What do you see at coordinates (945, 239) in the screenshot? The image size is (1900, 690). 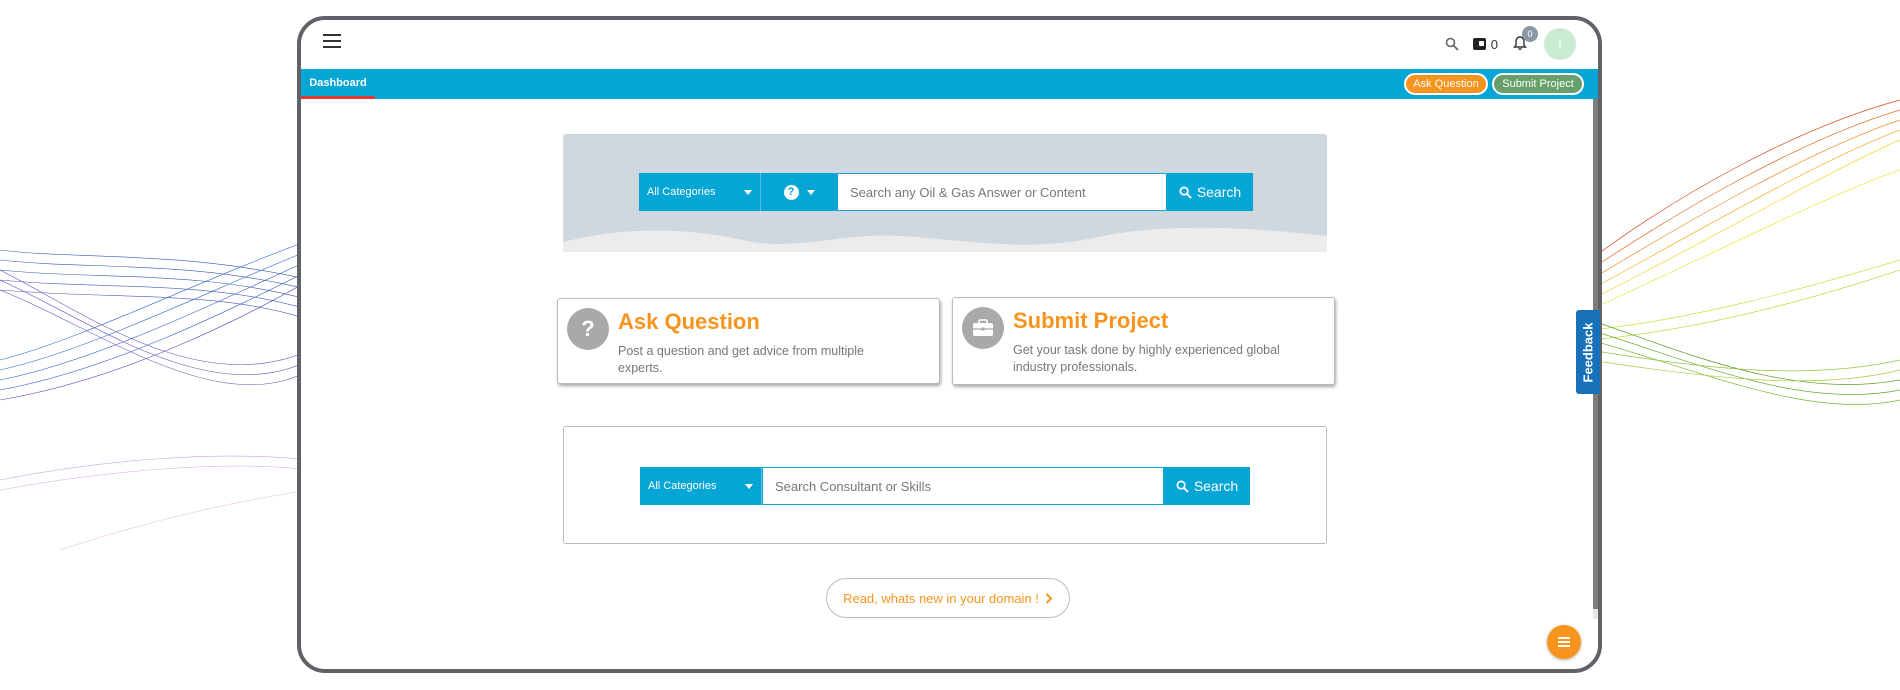 I see `hero-background-shape` at bounding box center [945, 239].